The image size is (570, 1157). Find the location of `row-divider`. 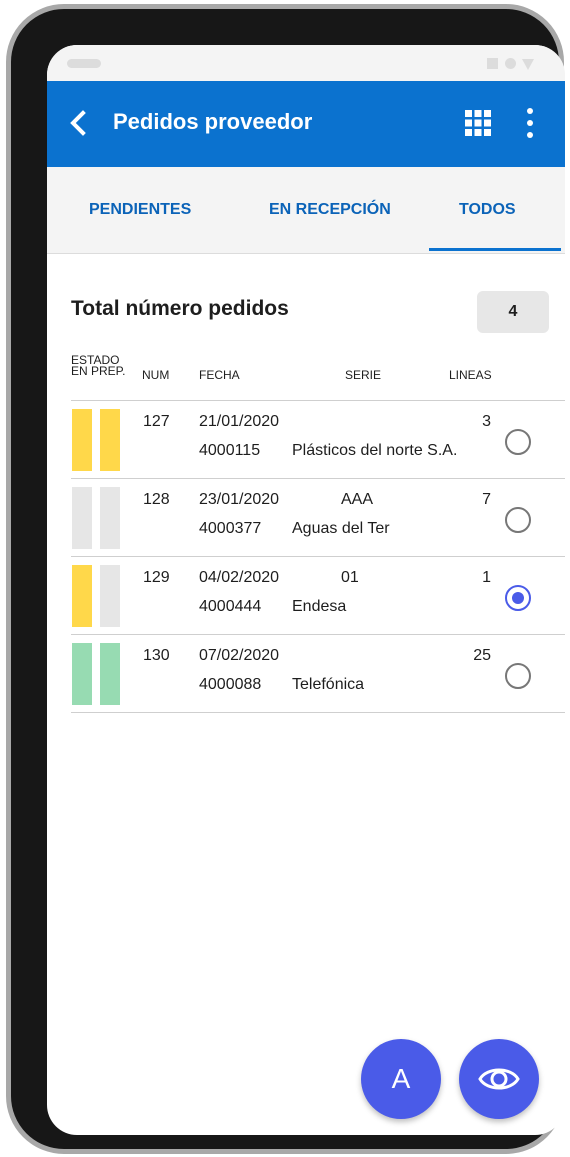

row-divider is located at coordinates (318, 712).